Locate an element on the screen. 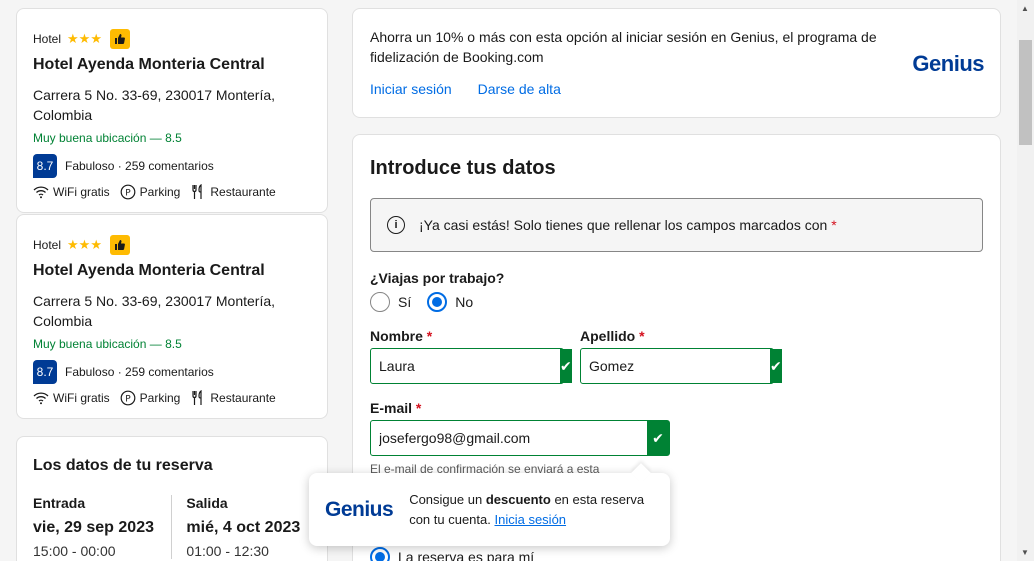  tooltip-text-bold: descuento is located at coordinates (518, 499).